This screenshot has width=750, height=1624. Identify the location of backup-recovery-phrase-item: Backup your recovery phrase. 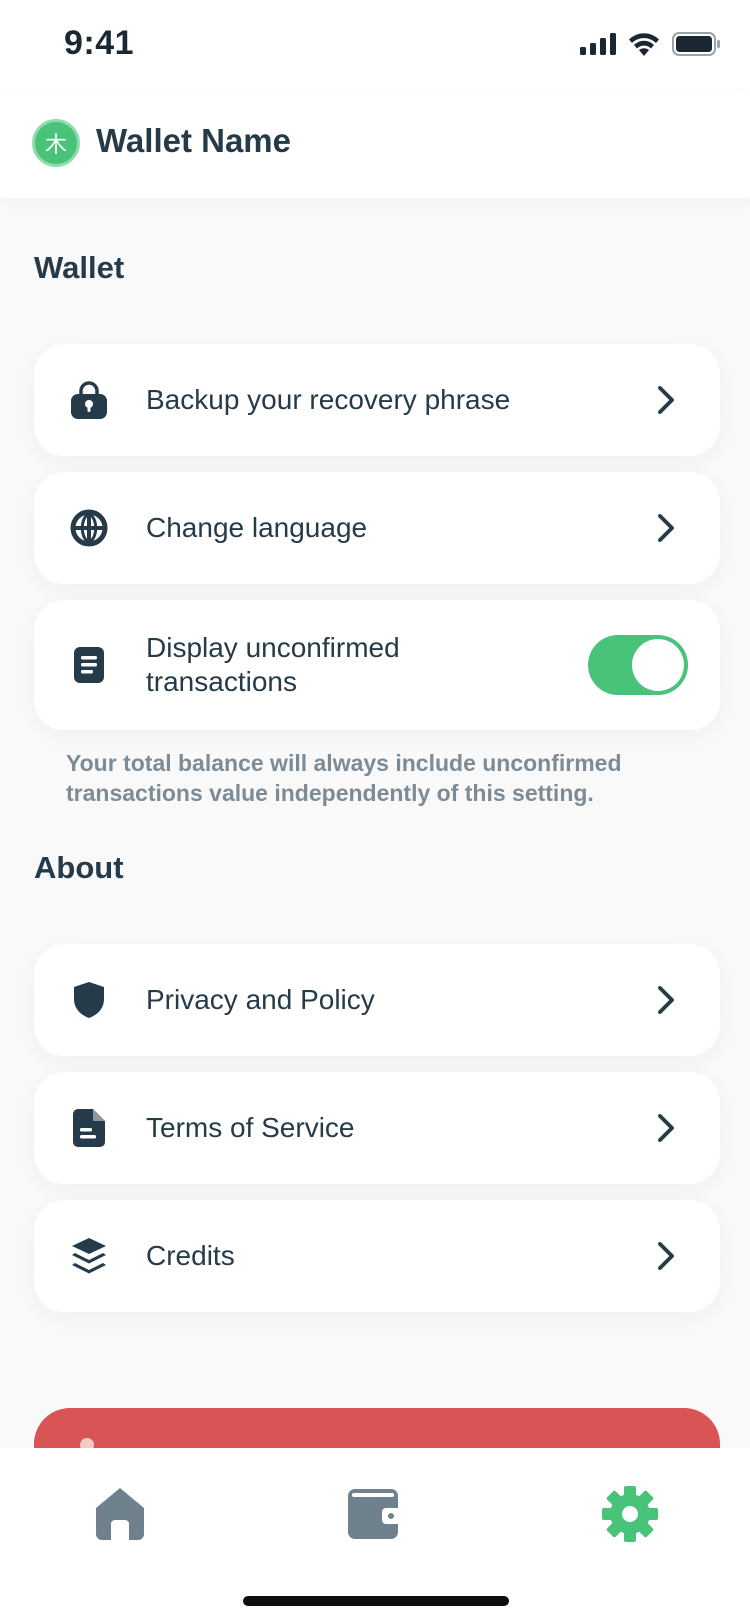
(377, 400).